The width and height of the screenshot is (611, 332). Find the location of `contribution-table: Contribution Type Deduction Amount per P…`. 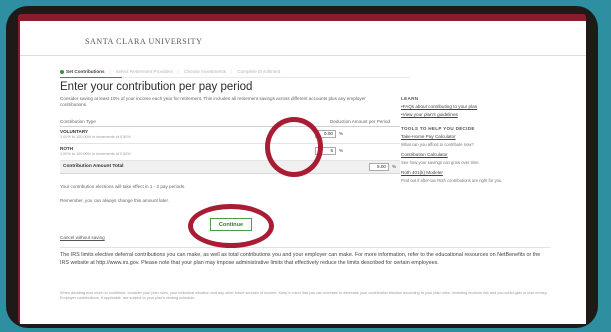

contribution-table: Contribution Type Deduction Amount per P… is located at coordinates (230, 146).